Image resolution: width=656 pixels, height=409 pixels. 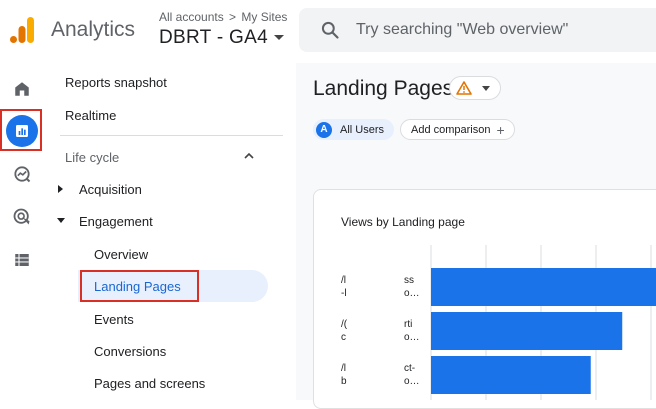 I want to click on nav-landing-pages: Landing Pages, so click(x=137, y=286).